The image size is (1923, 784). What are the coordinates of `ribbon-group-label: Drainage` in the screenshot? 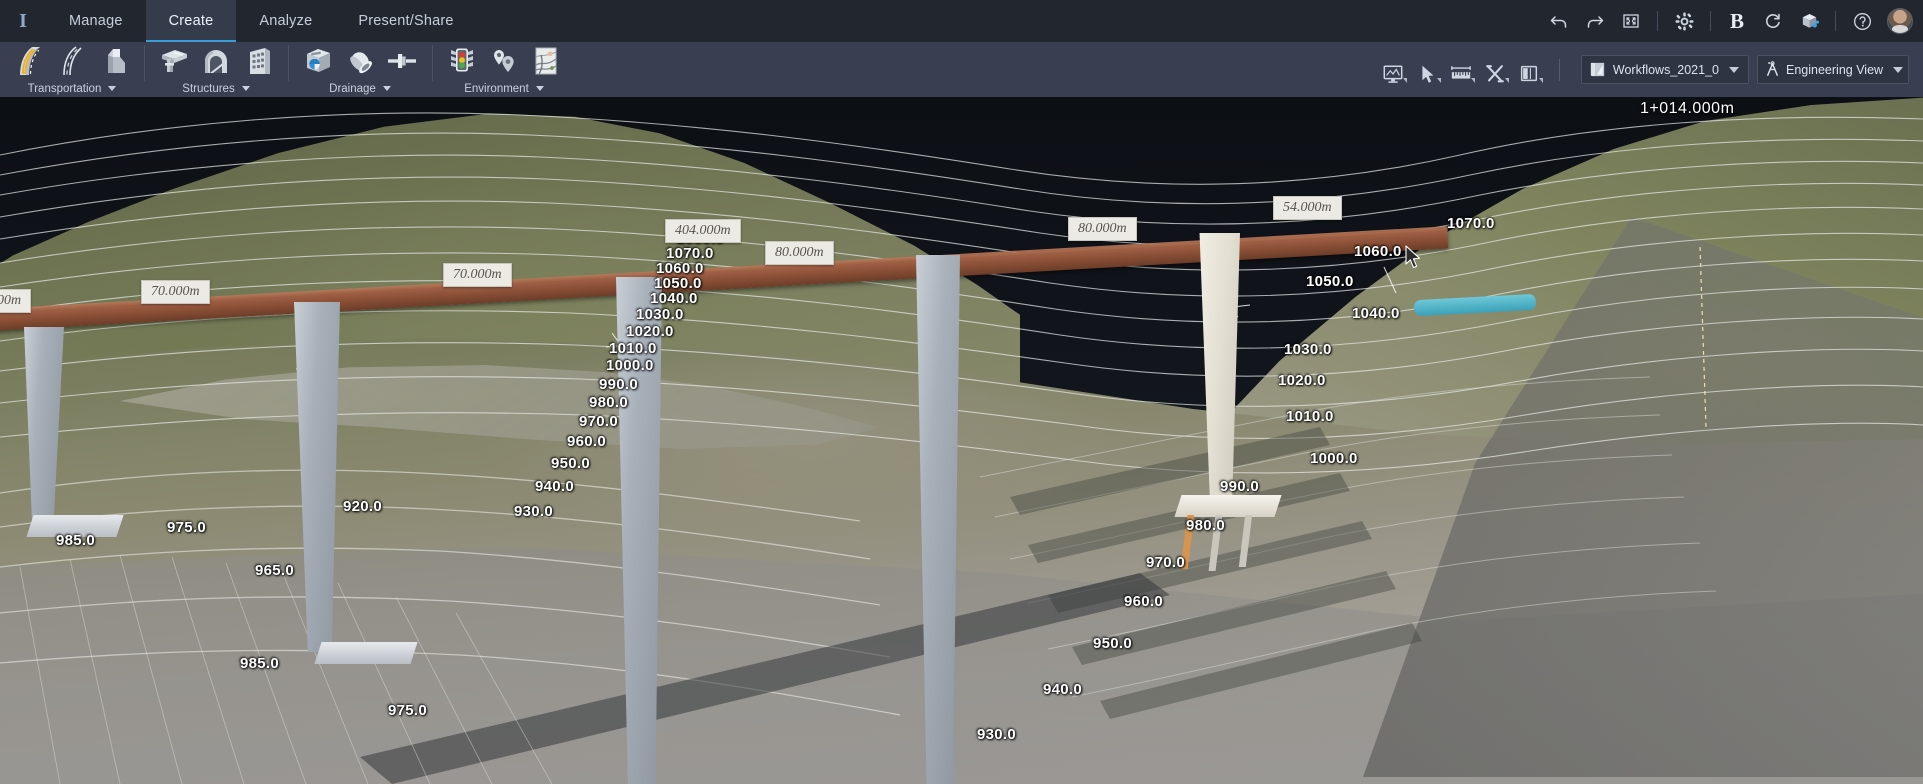 It's located at (360, 88).